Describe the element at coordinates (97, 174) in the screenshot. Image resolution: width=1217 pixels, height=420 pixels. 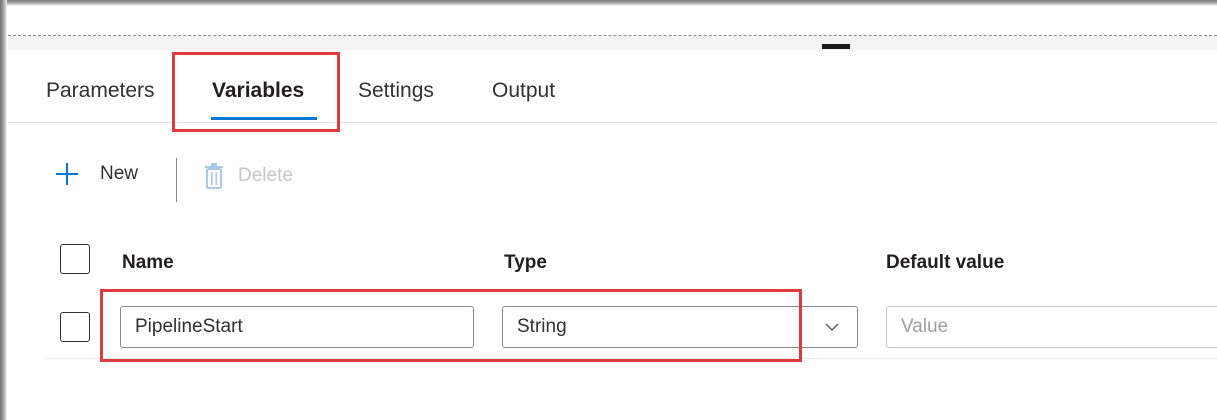
I see `new-button: New` at that location.